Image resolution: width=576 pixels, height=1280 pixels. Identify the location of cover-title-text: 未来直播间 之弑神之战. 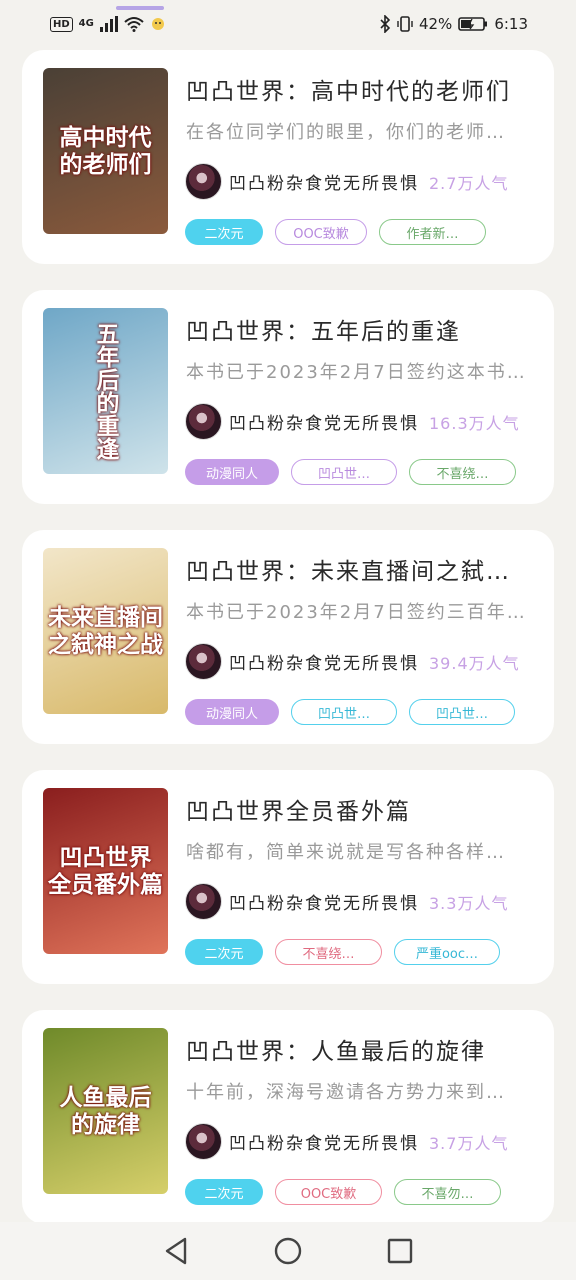
(105, 631).